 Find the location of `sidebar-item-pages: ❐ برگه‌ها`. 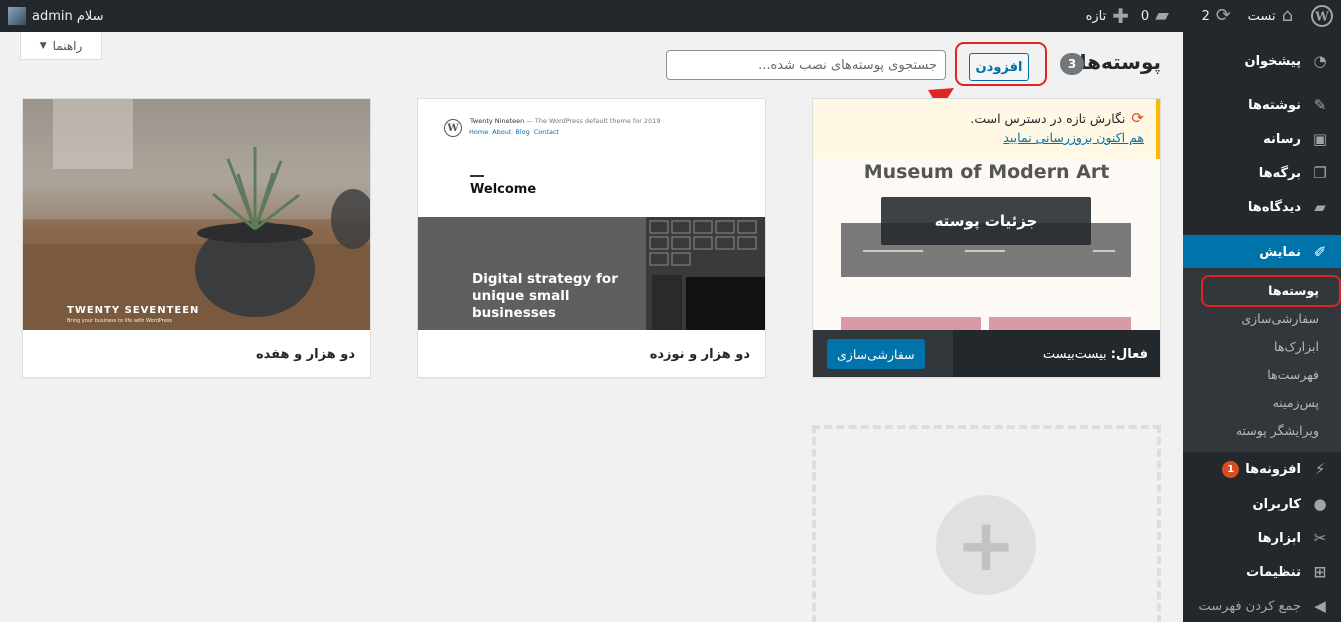

sidebar-item-pages: ❐ برگه‌ها is located at coordinates (1262, 173).